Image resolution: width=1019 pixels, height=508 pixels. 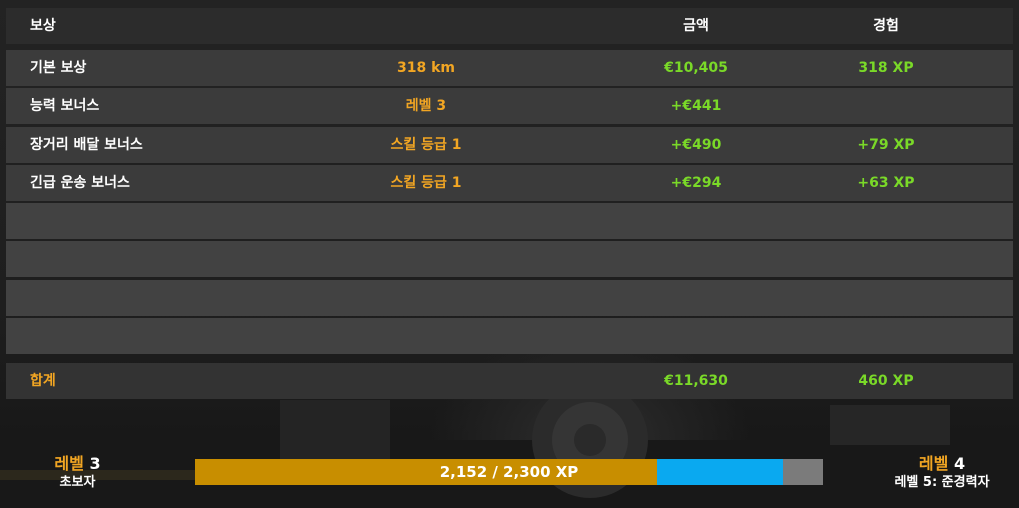 What do you see at coordinates (69, 463) in the screenshot?
I see `current-level-word: 레벨` at bounding box center [69, 463].